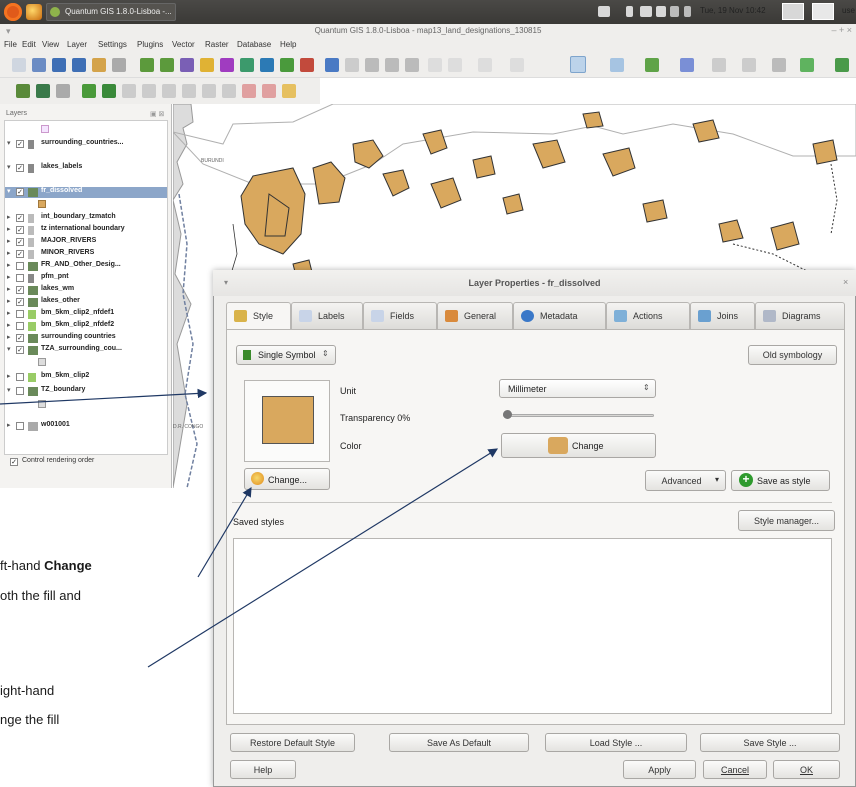  Describe the element at coordinates (323, 558) in the screenshot. I see `arrow-to-color-change` at that location.